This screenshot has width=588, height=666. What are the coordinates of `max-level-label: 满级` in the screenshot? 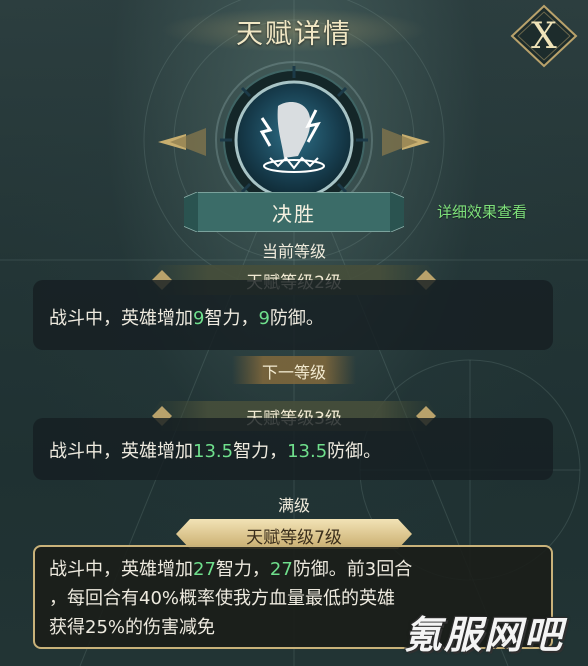 It's located at (293, 505).